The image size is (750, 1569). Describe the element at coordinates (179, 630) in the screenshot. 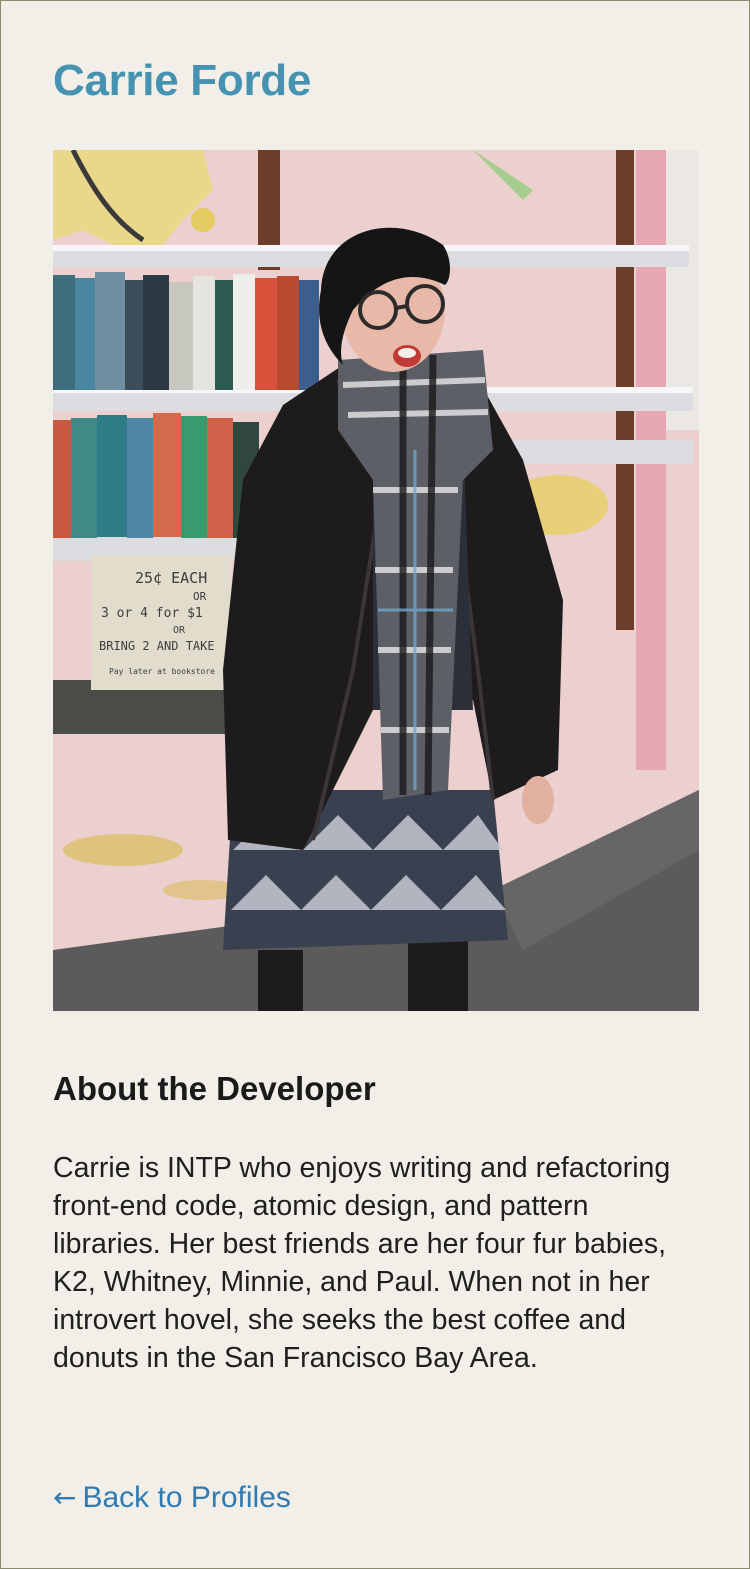

I see `sign-line-4: OR` at that location.